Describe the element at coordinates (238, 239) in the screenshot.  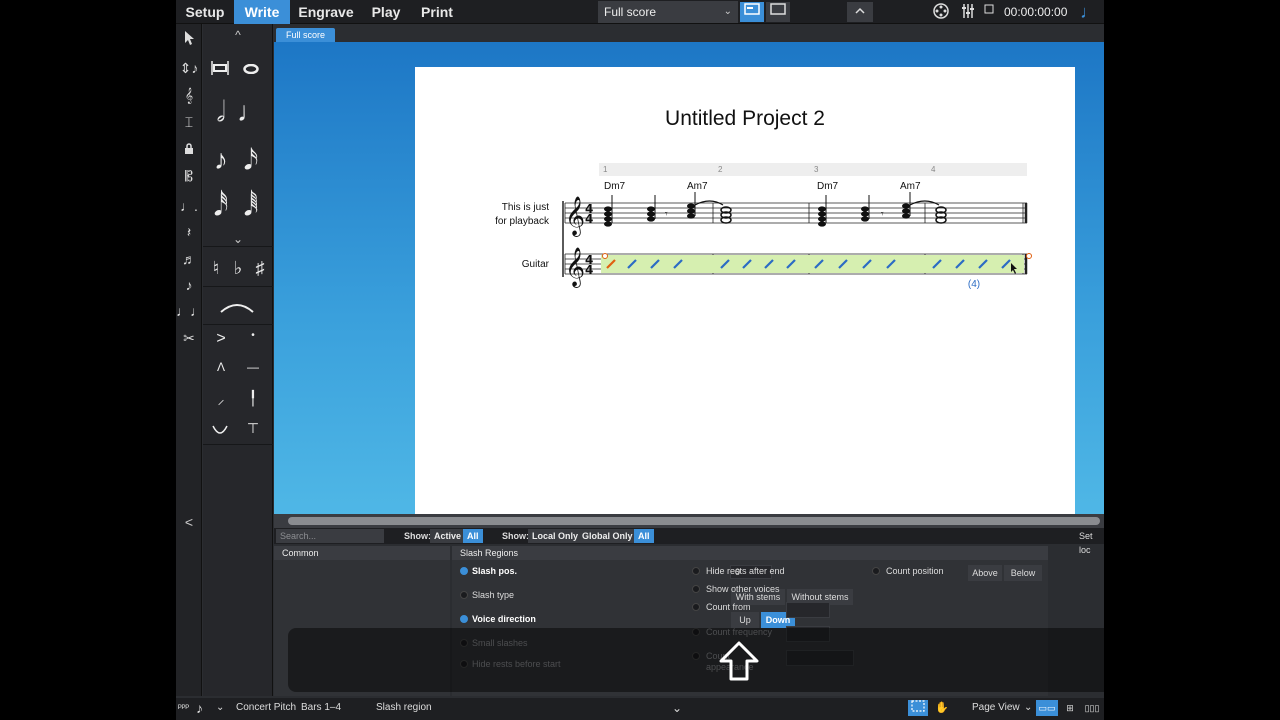
I see `palette-scroll-down-icon: ⌄` at that location.